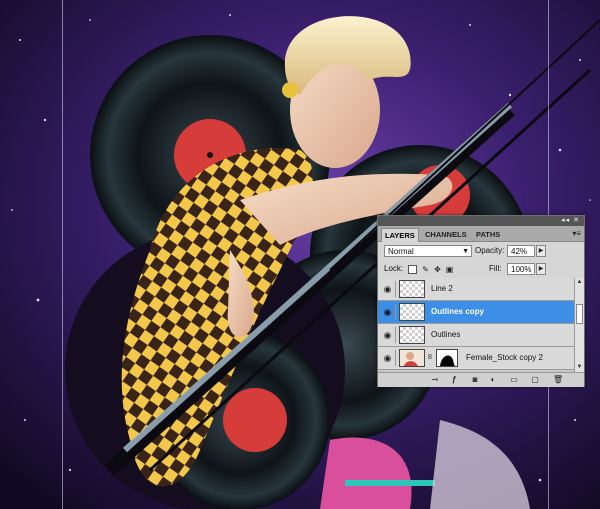 The height and width of the screenshot is (509, 600). I want to click on lock-move-icon: ✥, so click(437, 269).